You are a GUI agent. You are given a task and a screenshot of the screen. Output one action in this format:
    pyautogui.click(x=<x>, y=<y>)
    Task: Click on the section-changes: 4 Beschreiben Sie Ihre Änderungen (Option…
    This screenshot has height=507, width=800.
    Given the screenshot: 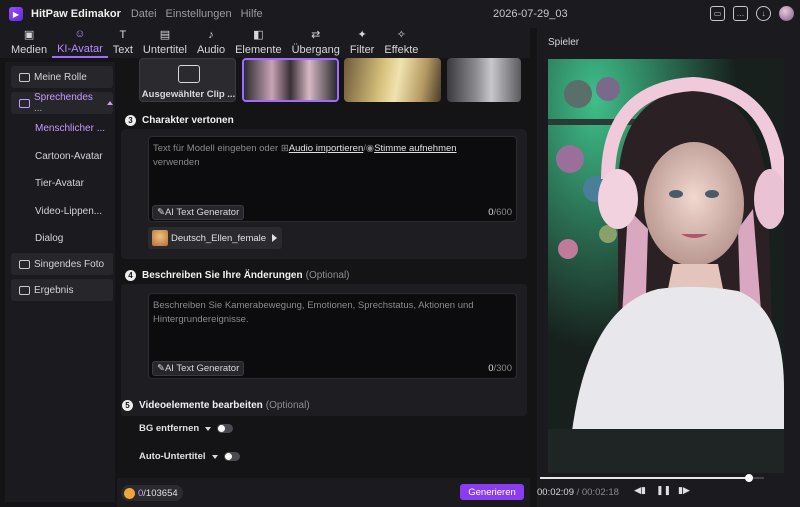 What is the action you would take?
    pyautogui.click(x=324, y=343)
    